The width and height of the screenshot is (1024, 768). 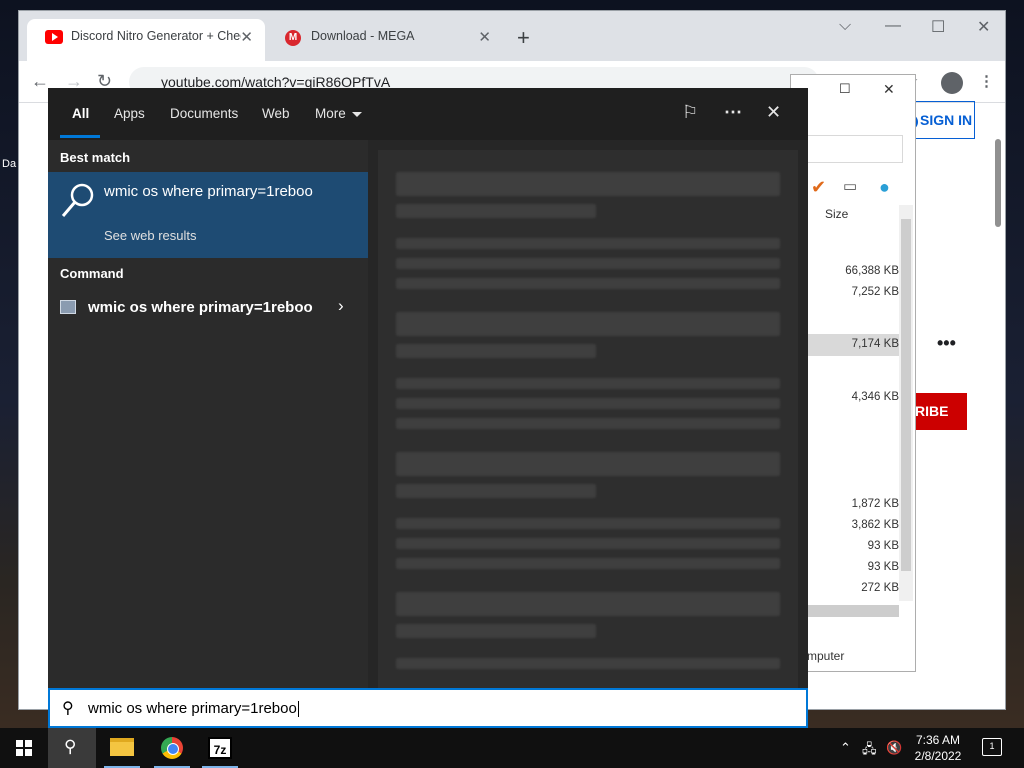 I want to click on filter-all: All, so click(x=80, y=113).